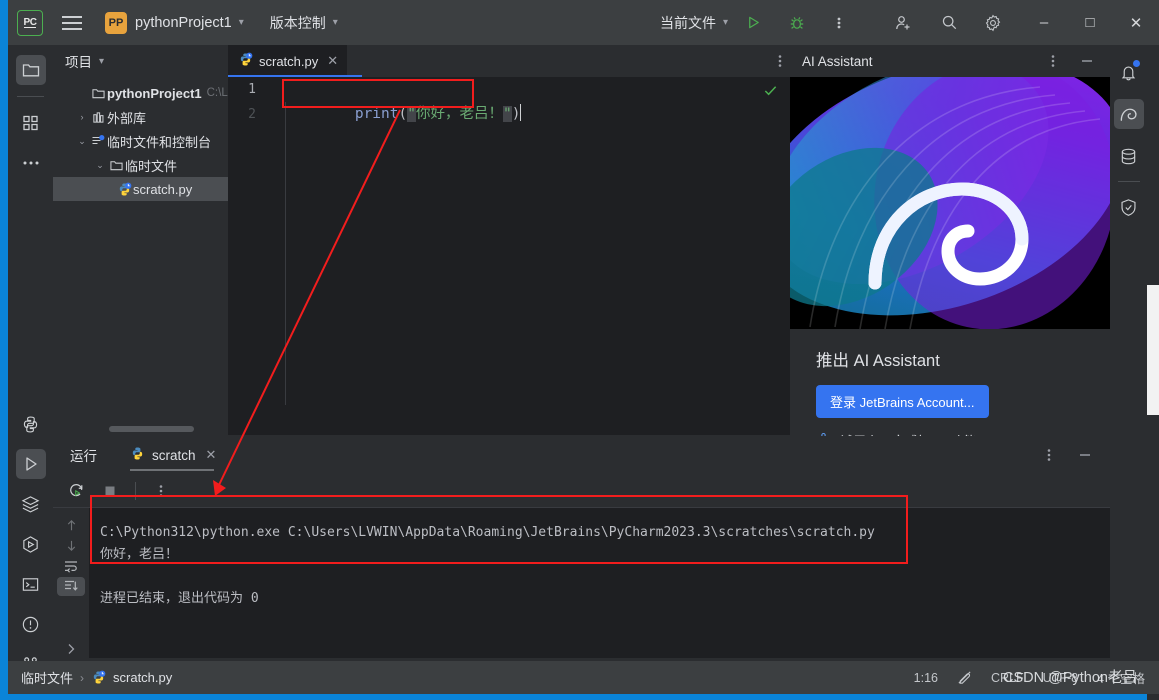 This screenshot has height=700, width=1159. What do you see at coordinates (949, 23) in the screenshot?
I see `search-icon` at bounding box center [949, 23].